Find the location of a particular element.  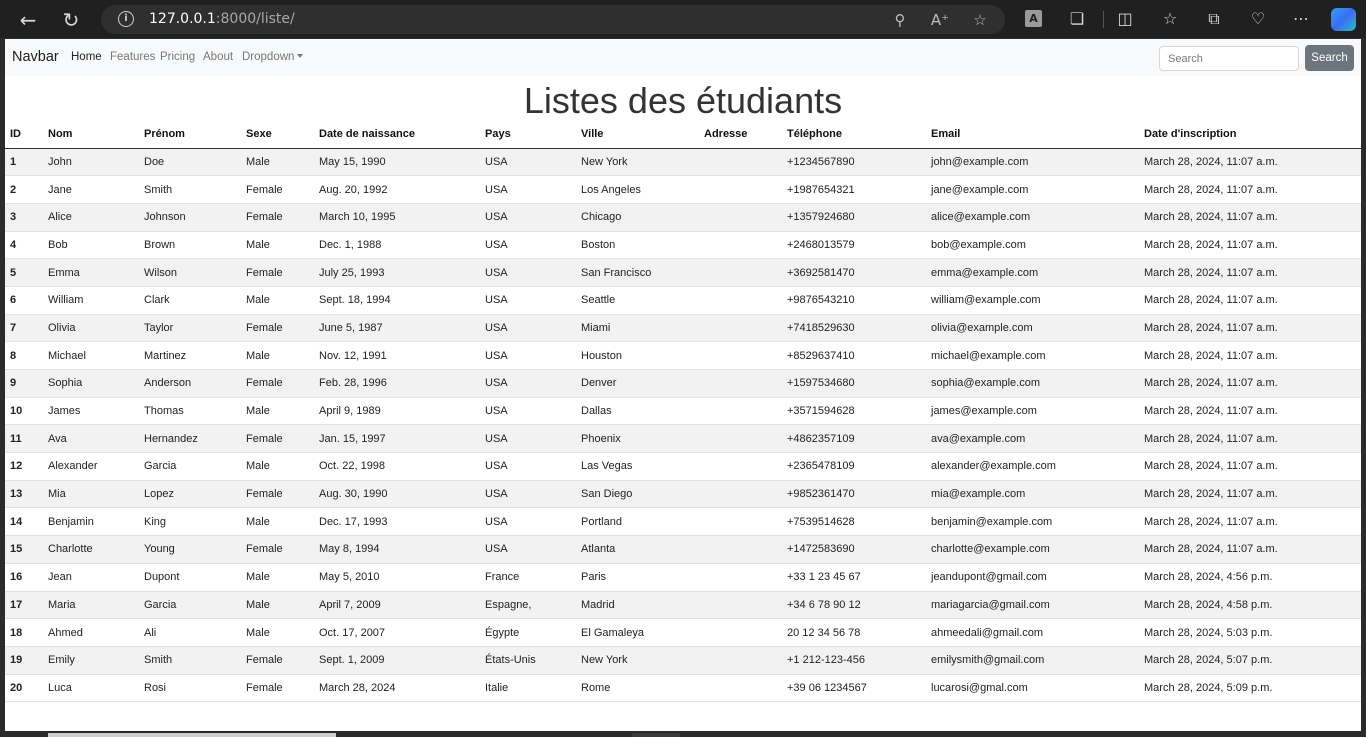

cell-id: 10 is located at coordinates (24, 410).